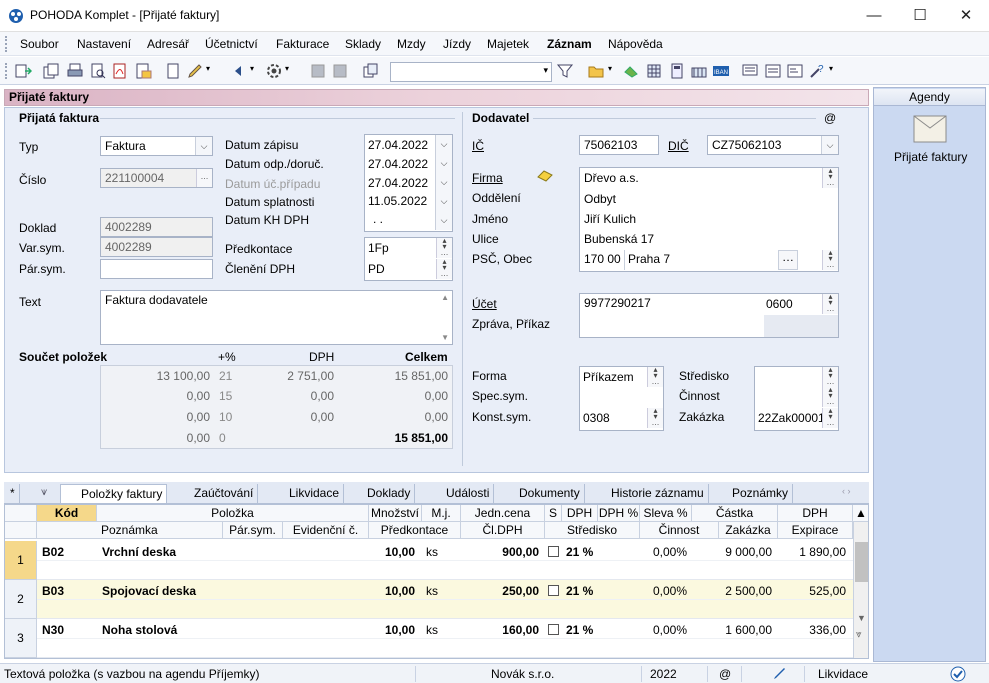 The height and width of the screenshot is (683, 989). What do you see at coordinates (253, 530) in the screenshot?
I see `grid-header-cell: Pár.sym.` at bounding box center [253, 530].